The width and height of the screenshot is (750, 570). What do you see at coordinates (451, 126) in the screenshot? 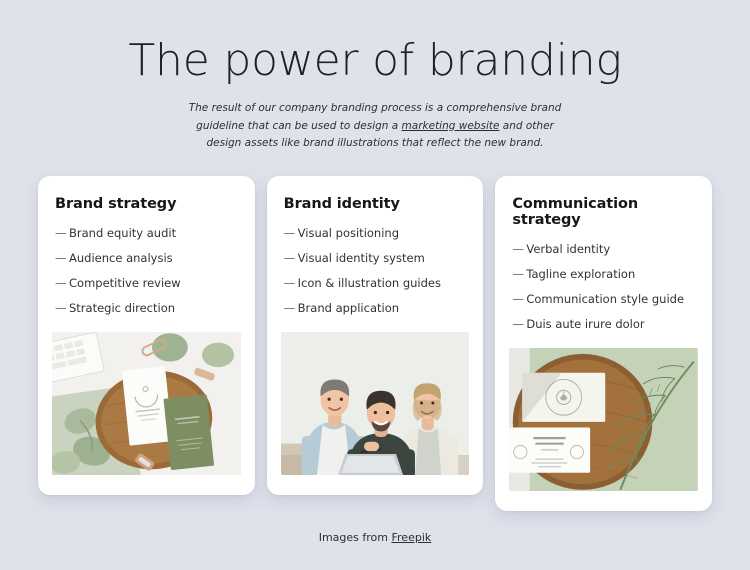
I see `marketing-website-link: marketing website` at bounding box center [451, 126].